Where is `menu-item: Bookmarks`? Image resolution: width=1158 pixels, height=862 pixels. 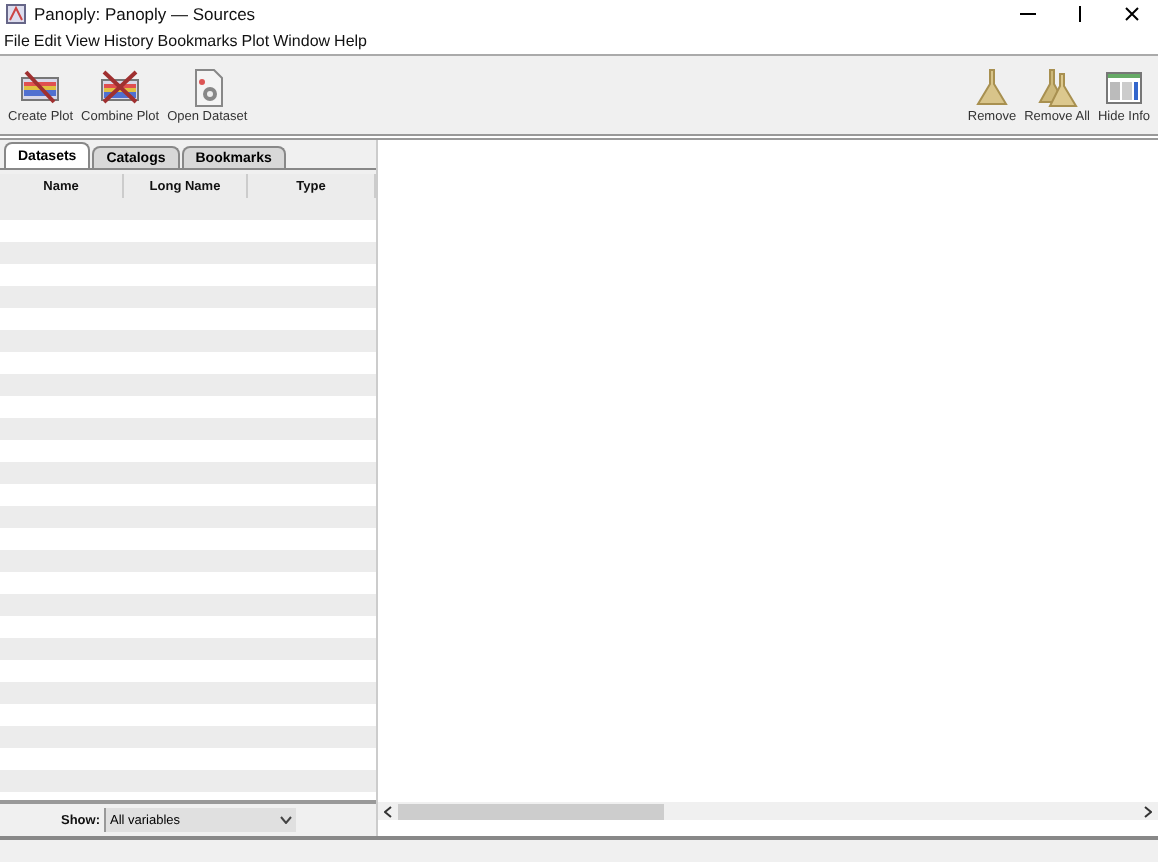
menu-item: Bookmarks is located at coordinates (197, 41).